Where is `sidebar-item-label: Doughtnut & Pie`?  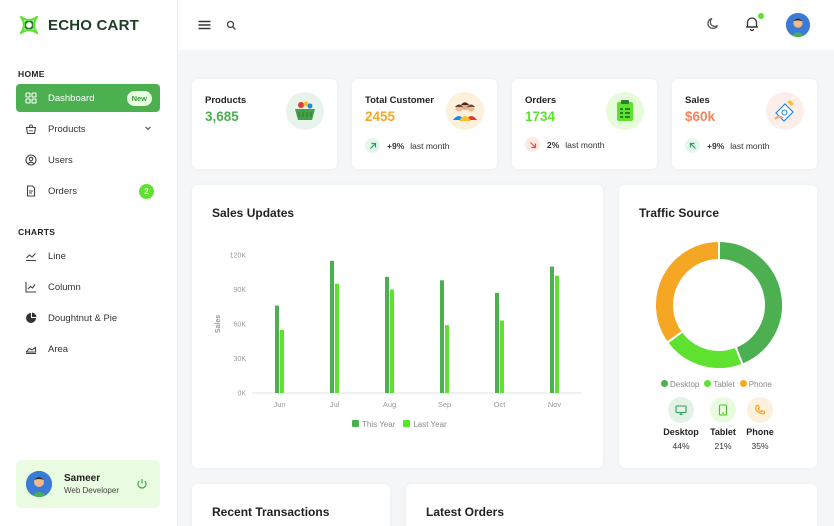 sidebar-item-label: Doughtnut & Pie is located at coordinates (83, 318).